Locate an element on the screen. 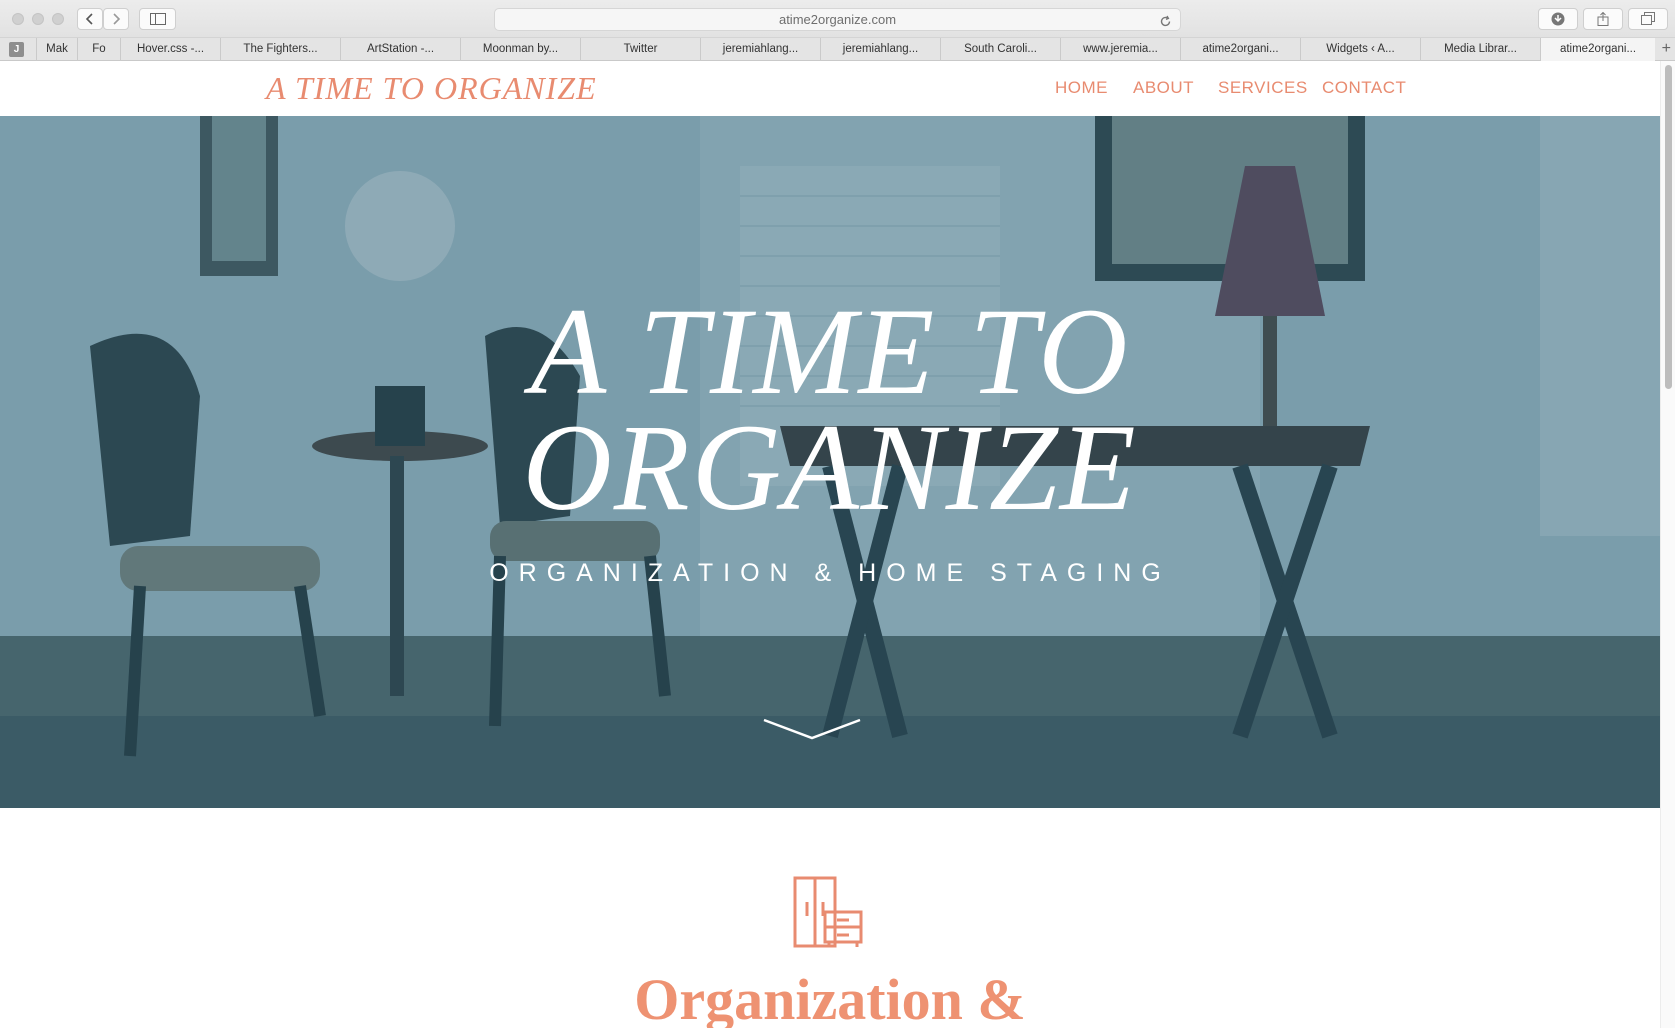  site-logo: A TIME TO ORGANIZE is located at coordinates (431, 88).